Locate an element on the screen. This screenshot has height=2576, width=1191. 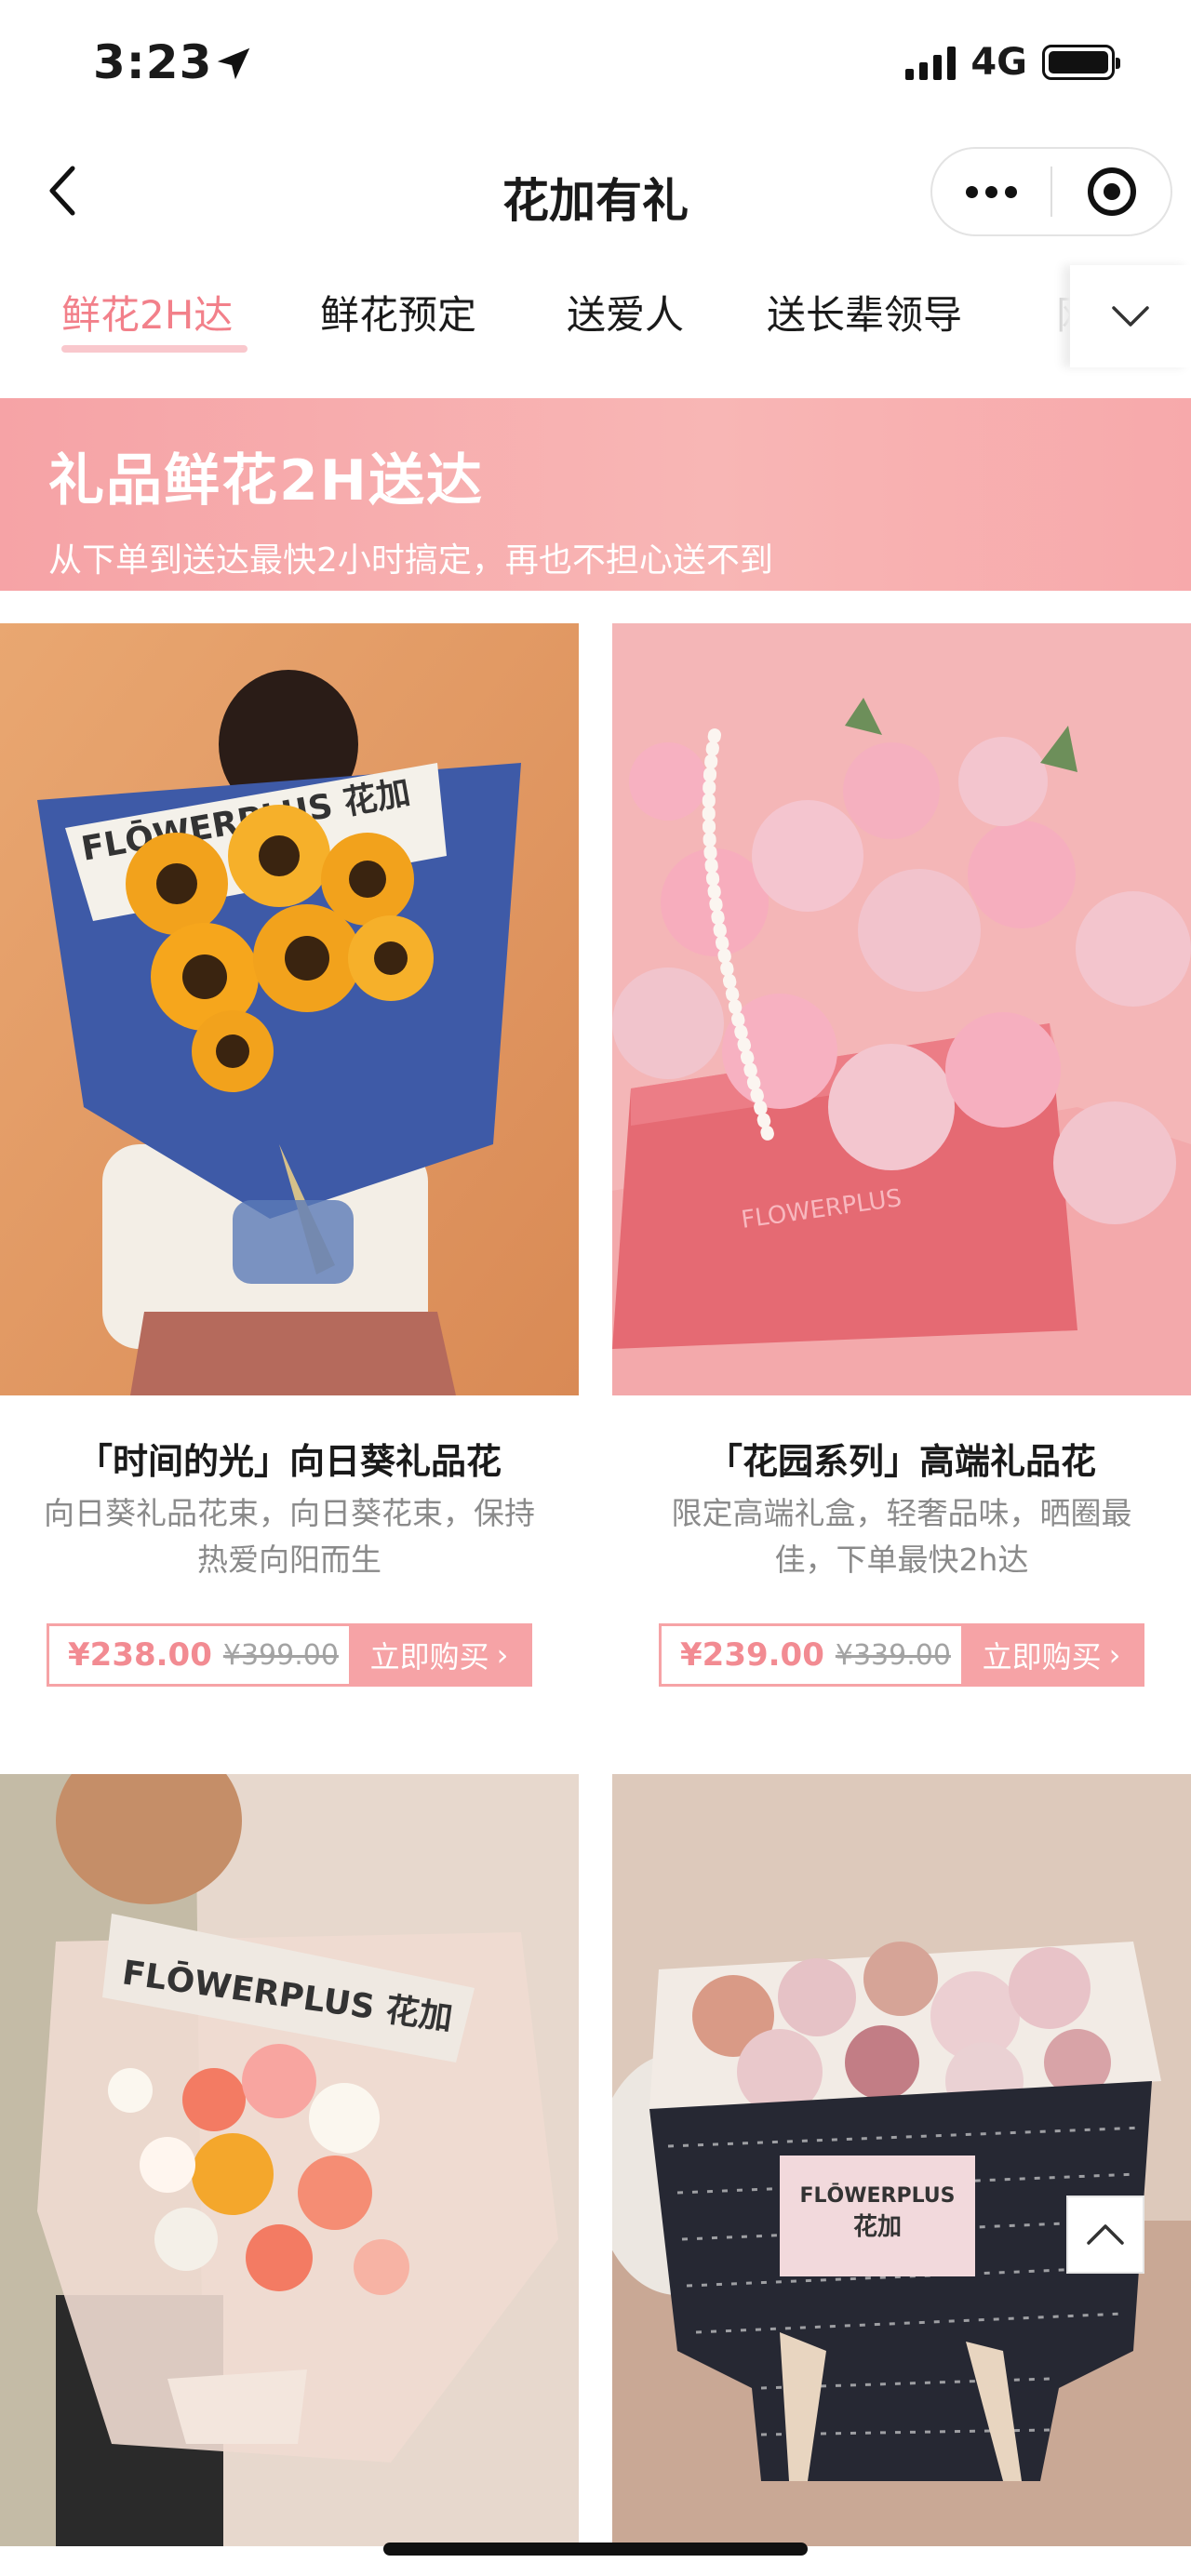
more-icon is located at coordinates (991, 191).